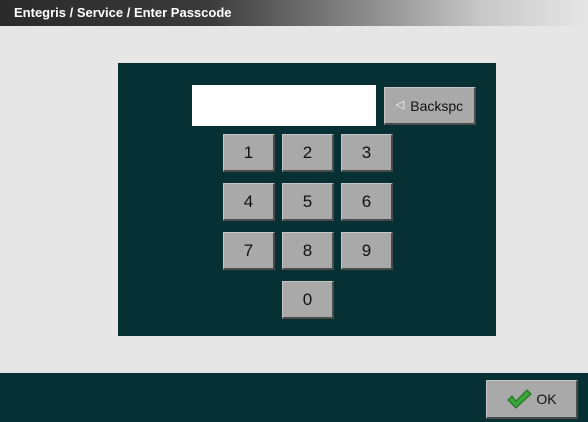  I want to click on breadcrumb: Entegris / Service / Enter Passcode, so click(123, 12).